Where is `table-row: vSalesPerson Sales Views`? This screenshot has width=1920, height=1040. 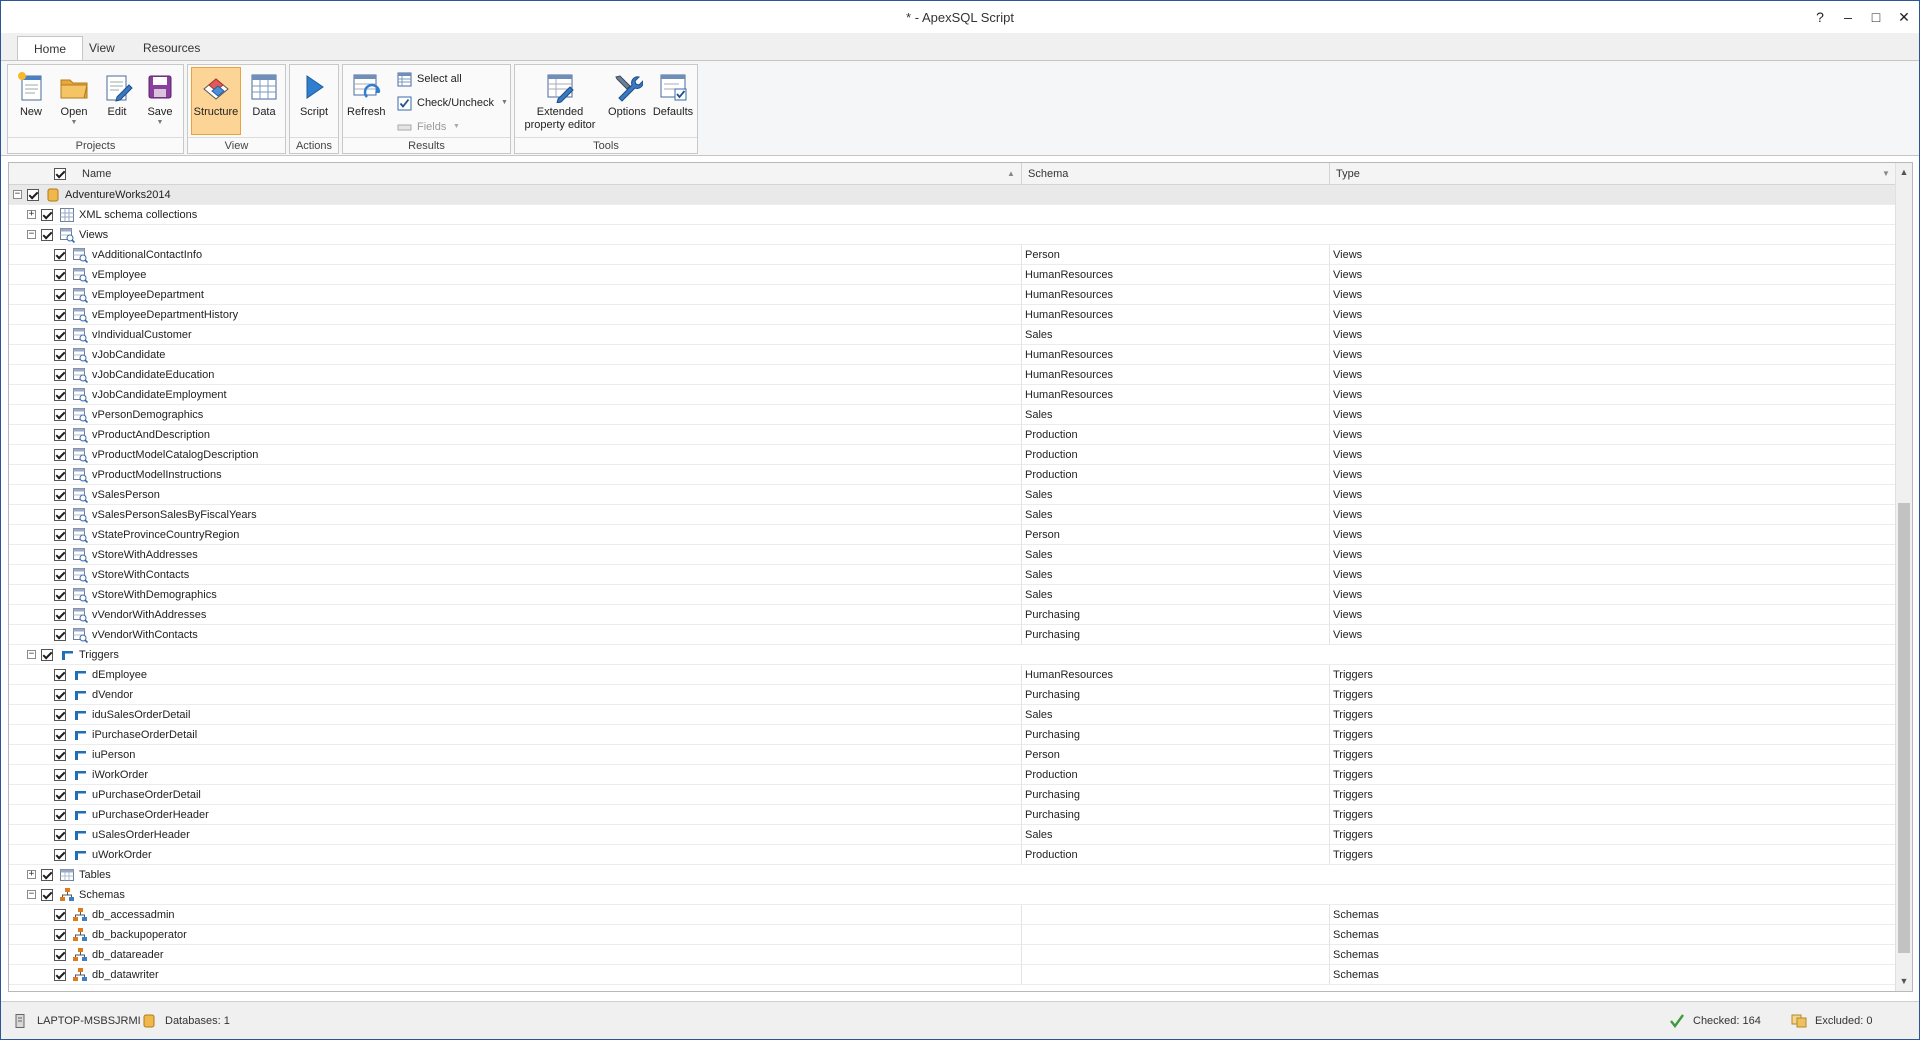 table-row: vSalesPerson Sales Views is located at coordinates (953, 495).